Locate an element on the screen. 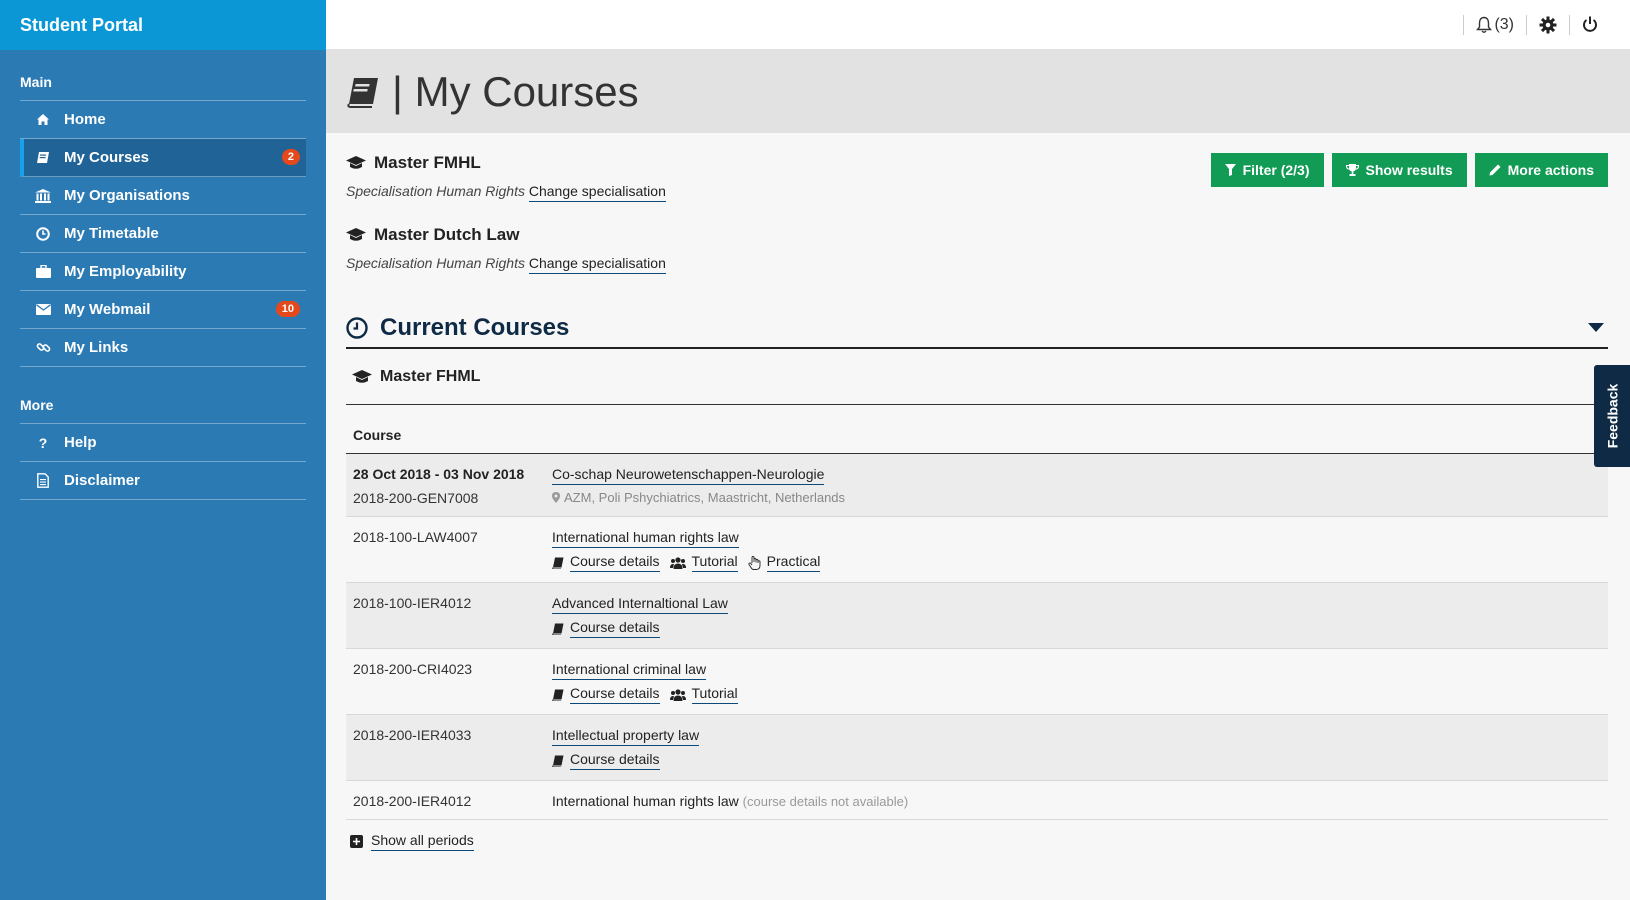 The height and width of the screenshot is (900, 1630). section-title: Current Courses is located at coordinates (475, 327).